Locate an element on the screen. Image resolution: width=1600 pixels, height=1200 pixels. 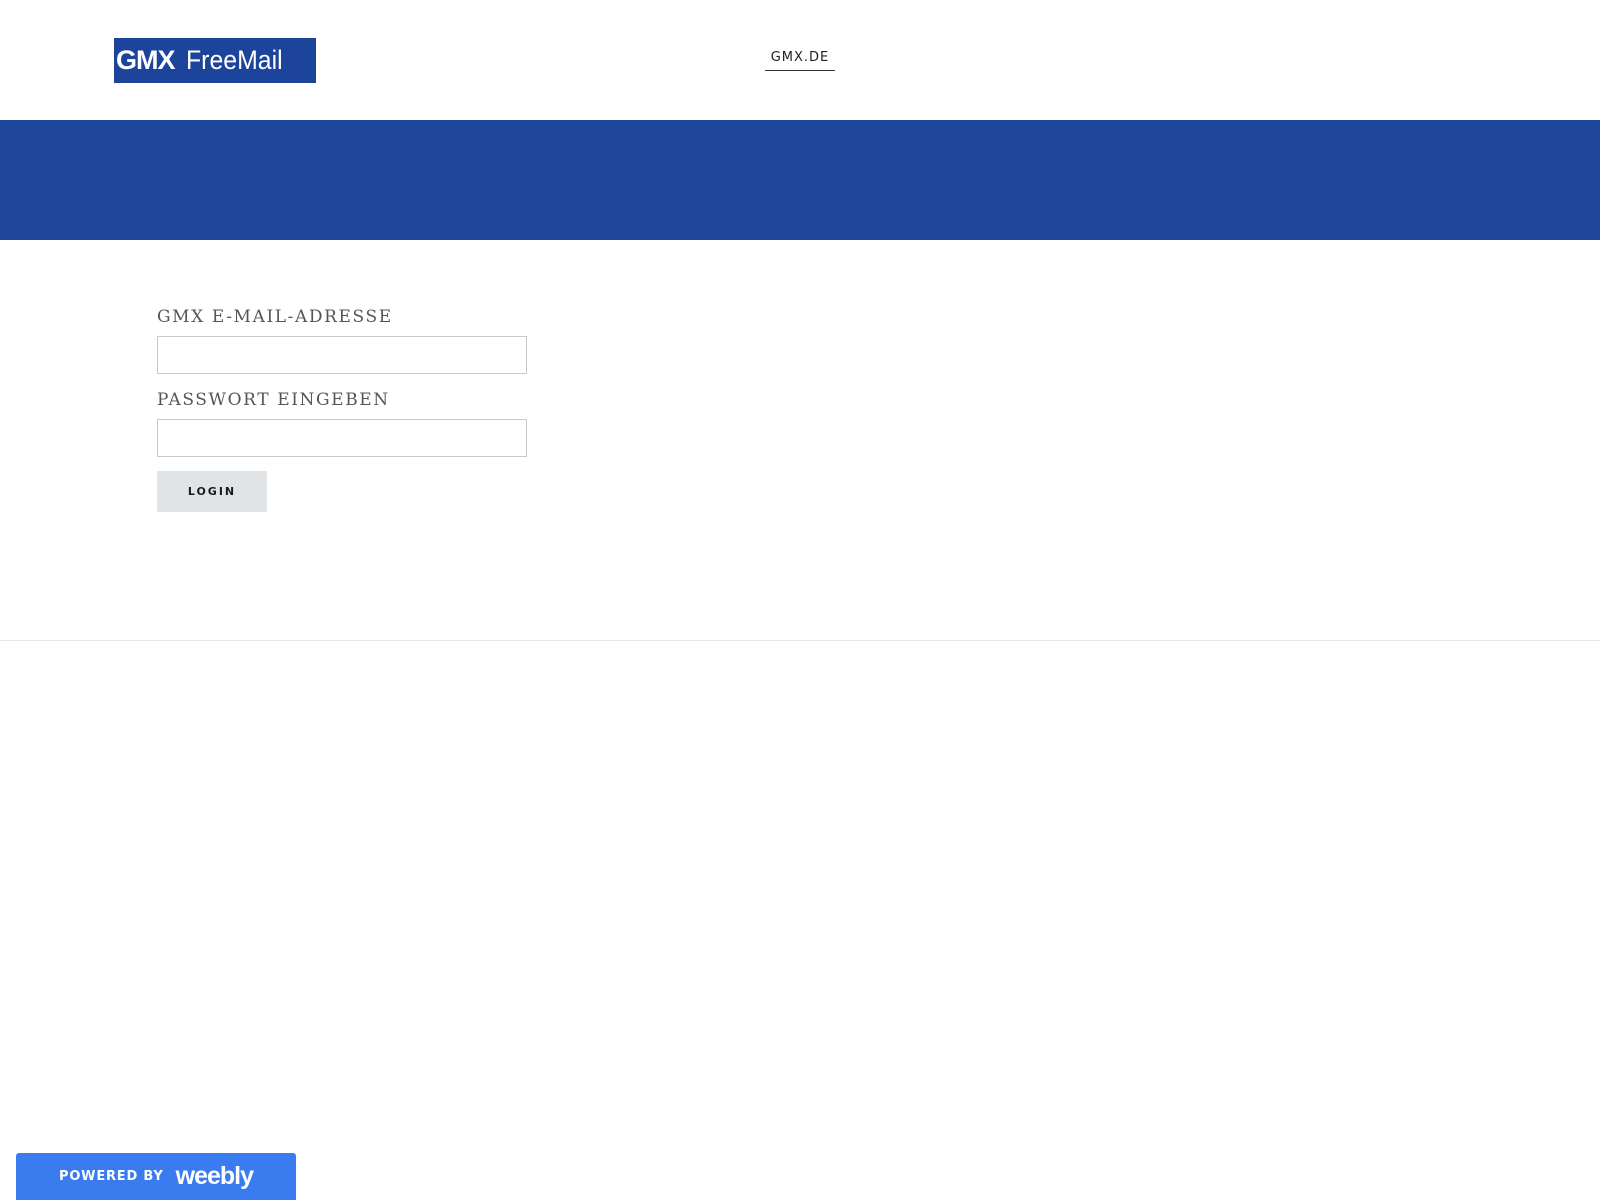
site-logo: GMX FreeMail is located at coordinates (215, 60).